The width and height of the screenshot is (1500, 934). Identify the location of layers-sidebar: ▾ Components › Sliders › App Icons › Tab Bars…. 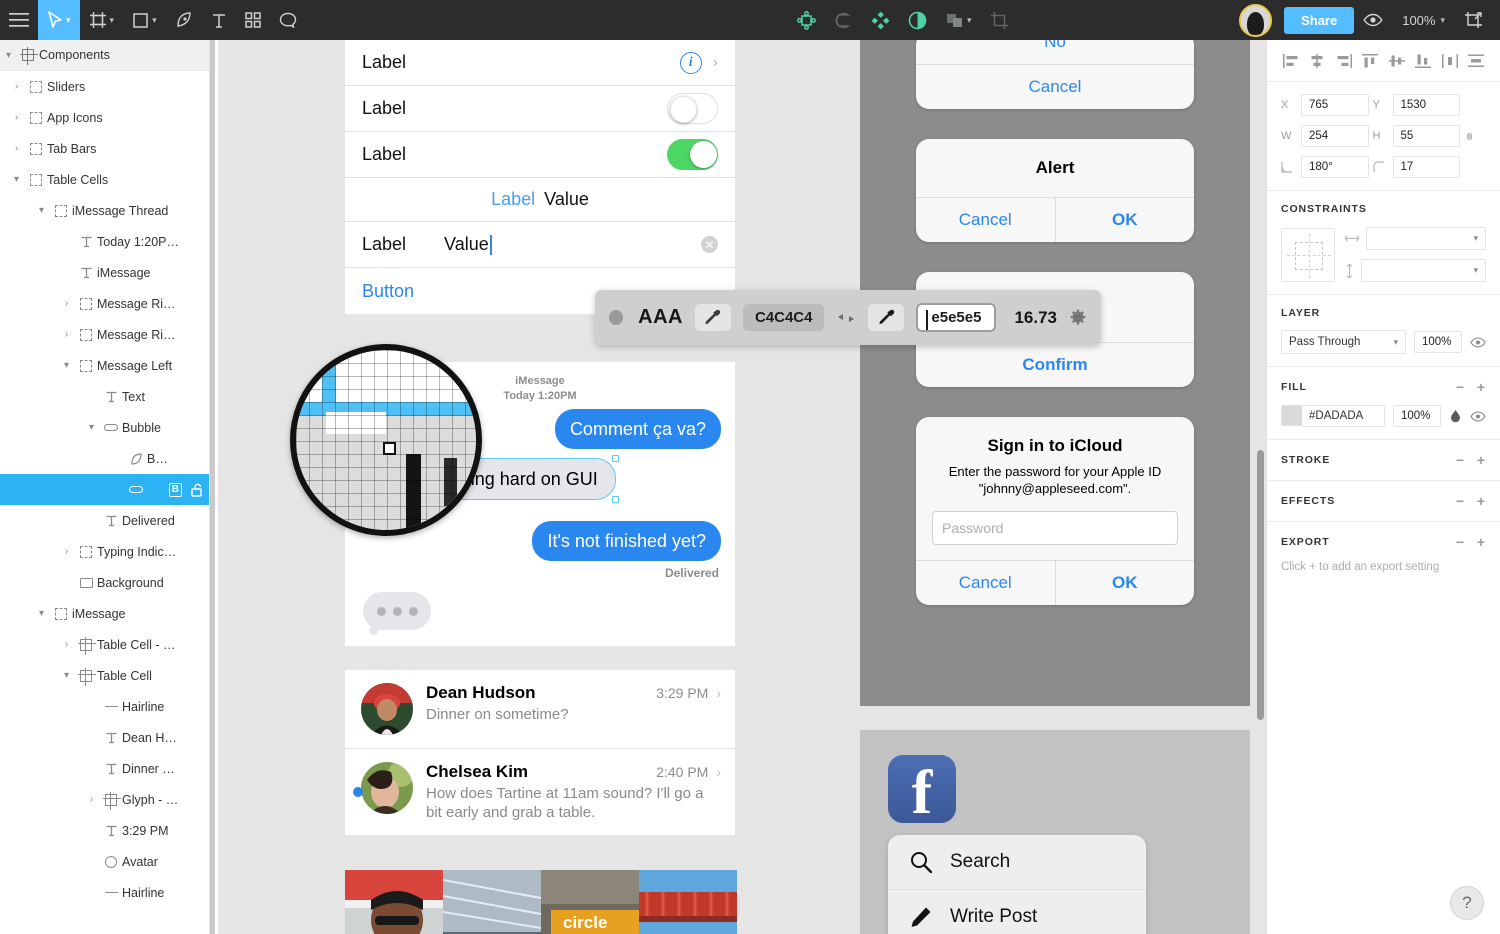
(105, 487).